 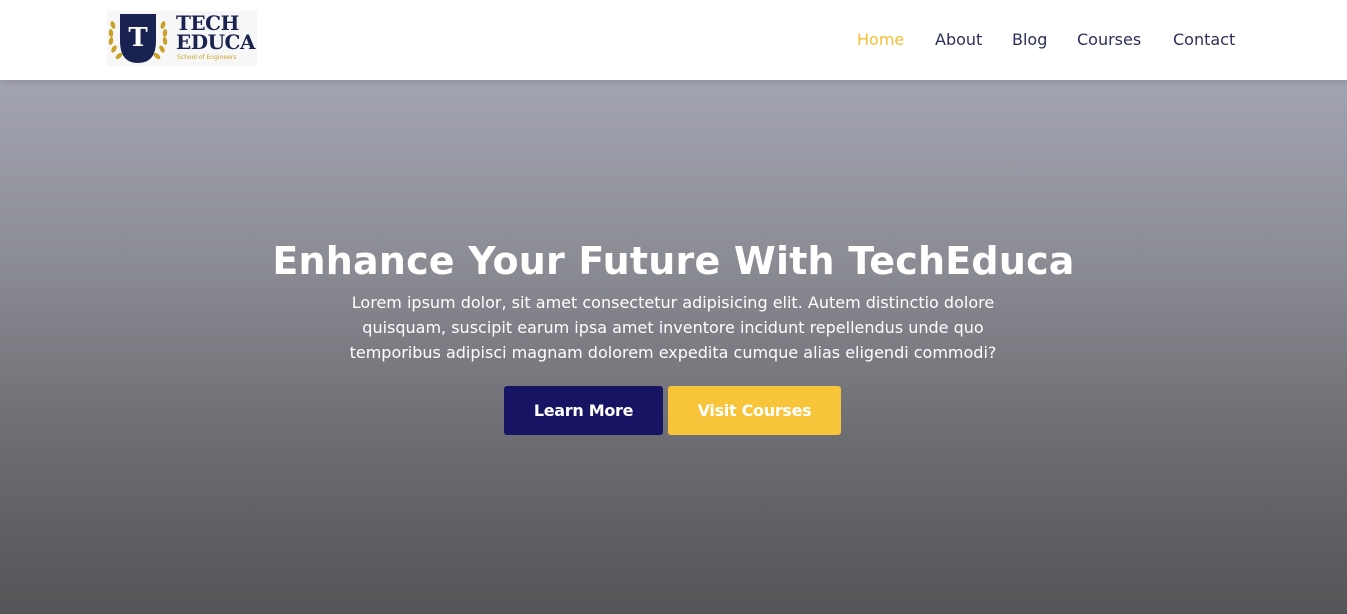 I want to click on visit-courses-button: Visit Courses, so click(x=754, y=410).